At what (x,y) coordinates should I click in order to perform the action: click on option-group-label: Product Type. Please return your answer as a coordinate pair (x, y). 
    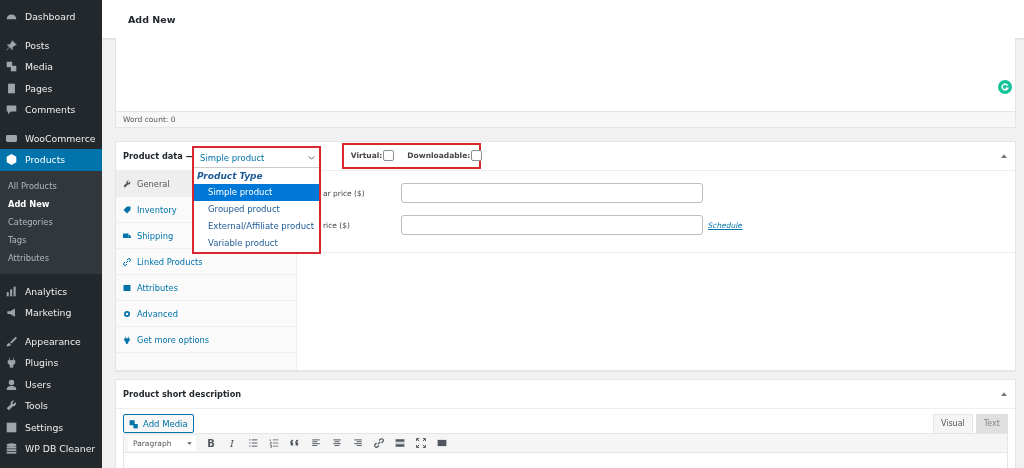
    Looking at the image, I should click on (230, 176).